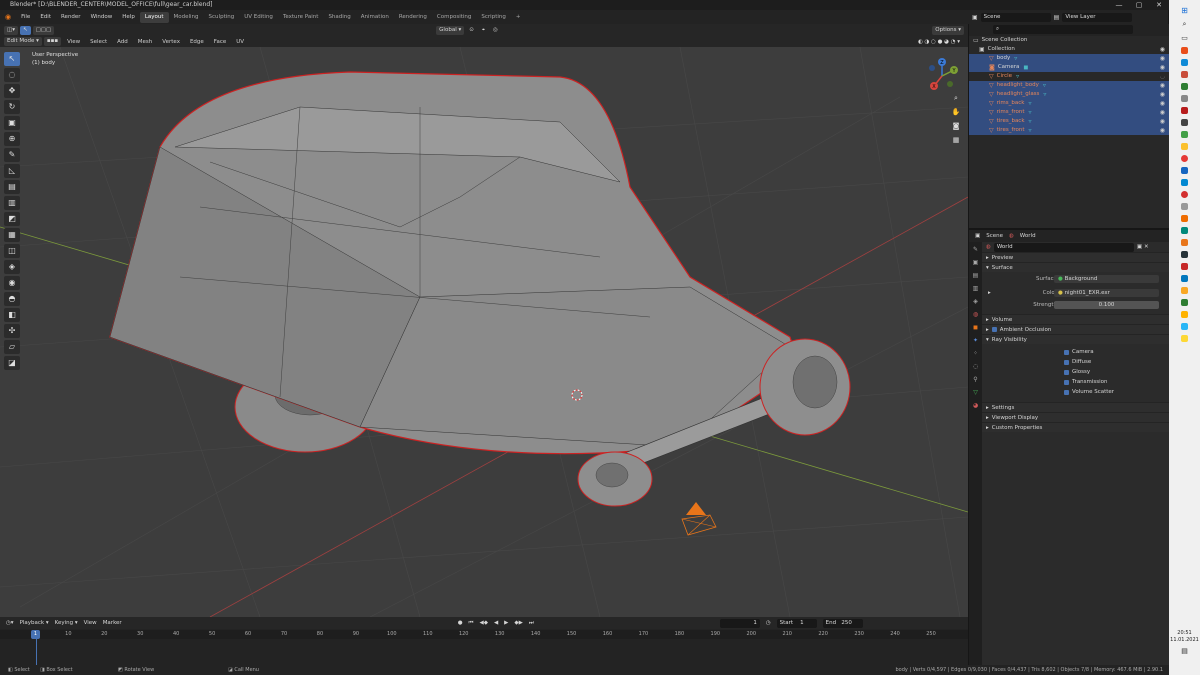 Image resolution: width=1200 pixels, height=675 pixels. I want to click on world-tab-icon: ◍, so click(975, 315).